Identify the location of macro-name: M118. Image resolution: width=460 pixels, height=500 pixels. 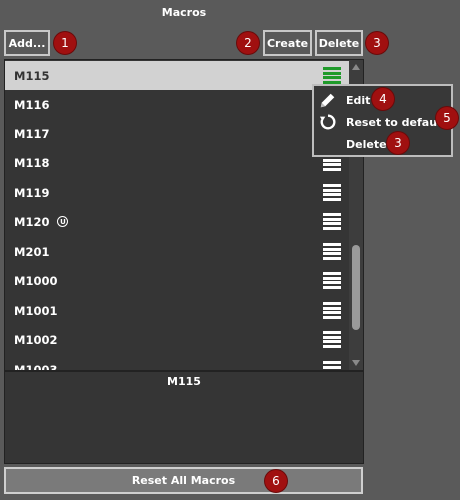
(32, 162).